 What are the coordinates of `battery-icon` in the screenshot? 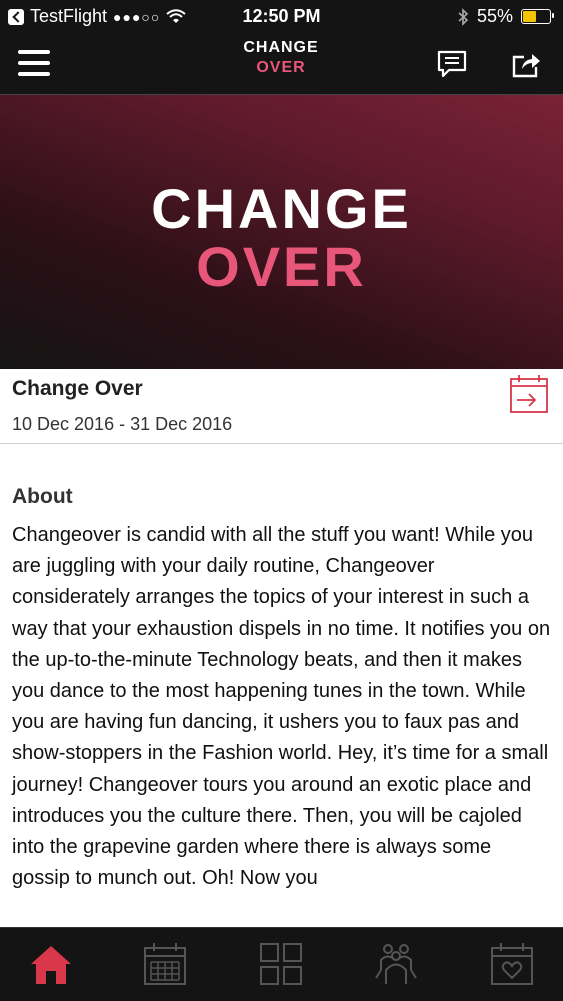 It's located at (537, 16).